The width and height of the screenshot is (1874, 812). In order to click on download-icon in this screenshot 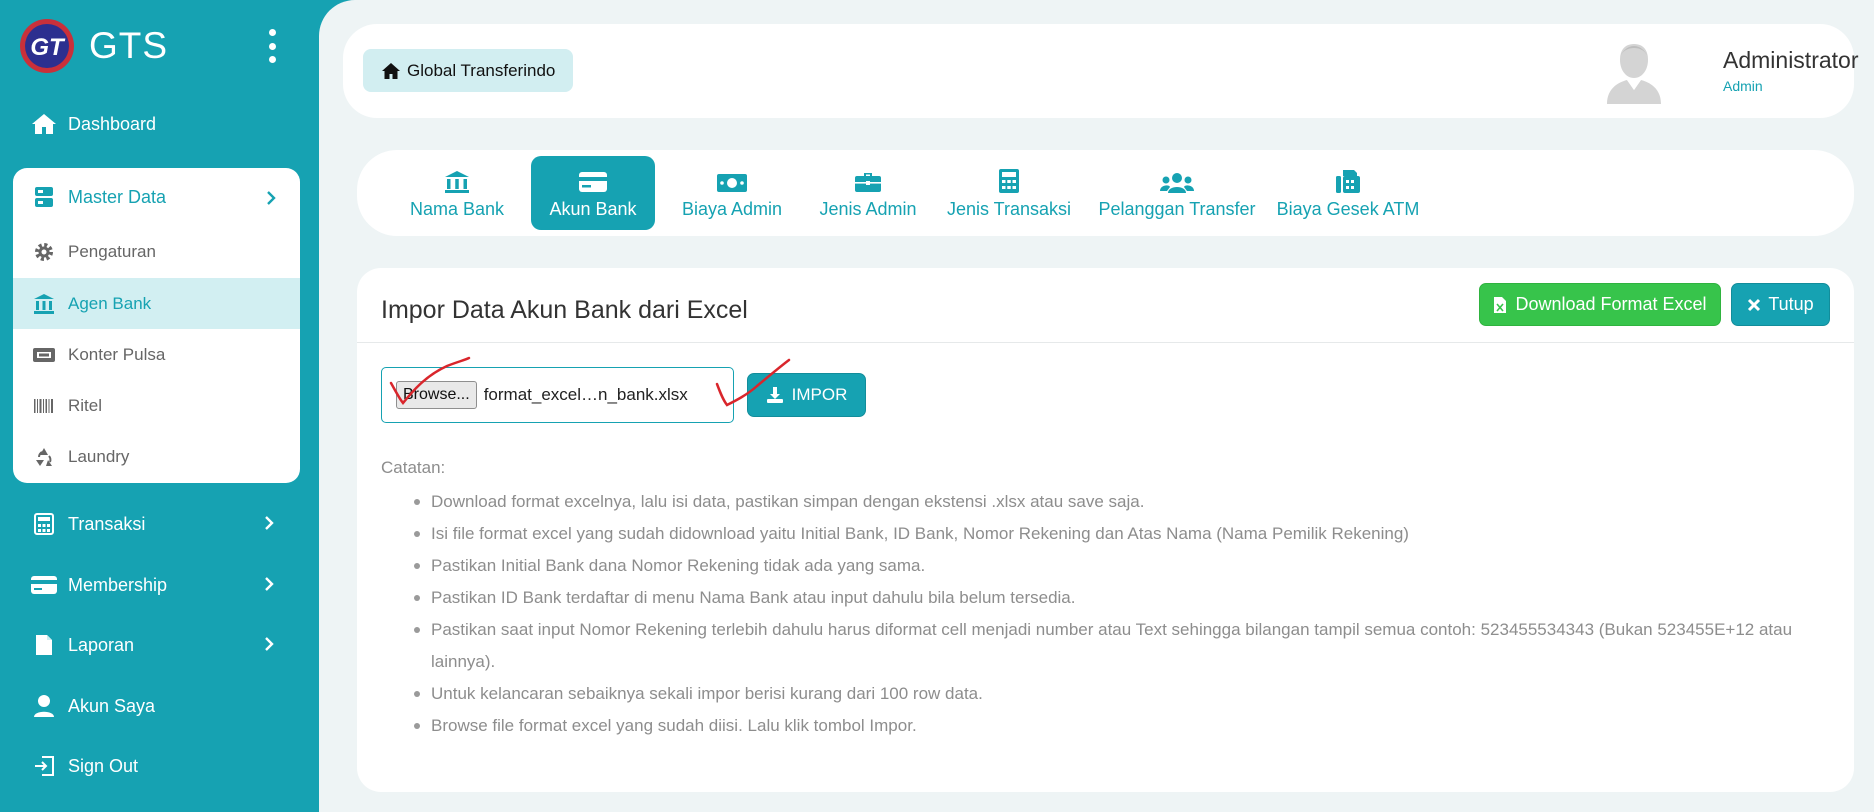, I will do `click(774, 395)`.